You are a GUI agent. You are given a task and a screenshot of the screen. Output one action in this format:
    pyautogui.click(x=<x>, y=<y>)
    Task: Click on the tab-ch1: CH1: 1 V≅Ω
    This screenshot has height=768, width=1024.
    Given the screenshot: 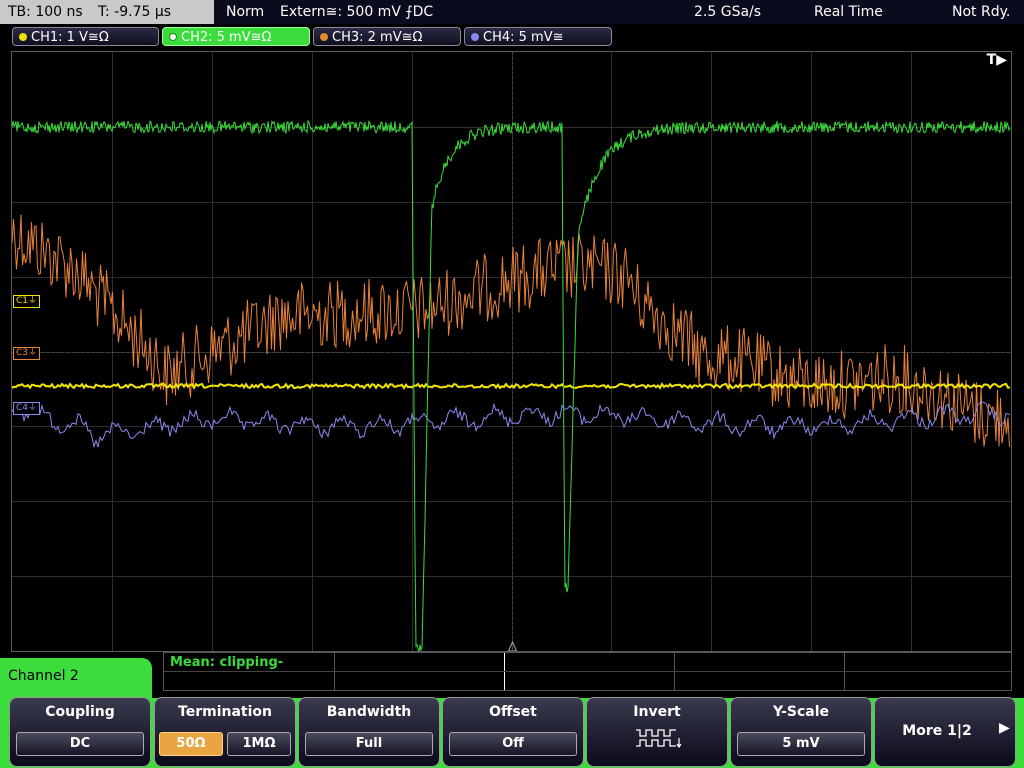 What is the action you would take?
    pyautogui.click(x=85, y=36)
    